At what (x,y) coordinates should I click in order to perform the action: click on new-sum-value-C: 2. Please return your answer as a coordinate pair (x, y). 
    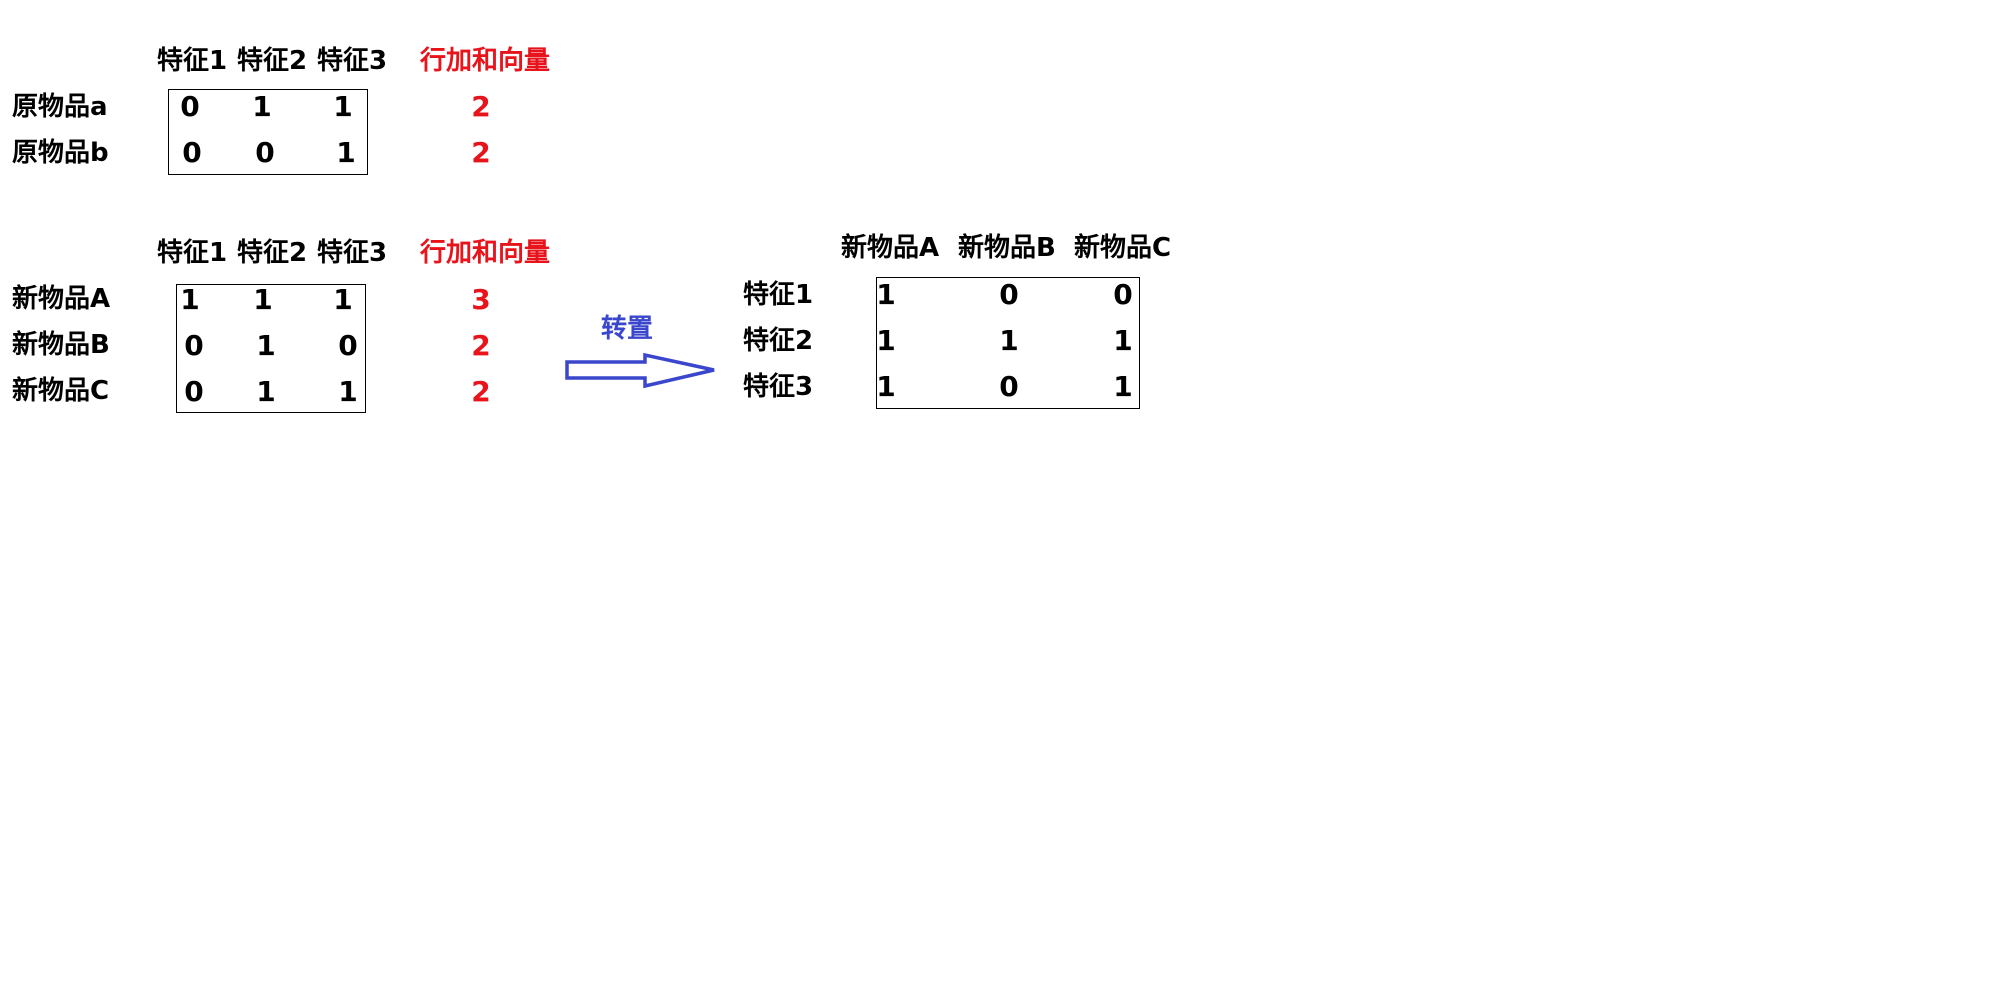
    Looking at the image, I should click on (481, 391).